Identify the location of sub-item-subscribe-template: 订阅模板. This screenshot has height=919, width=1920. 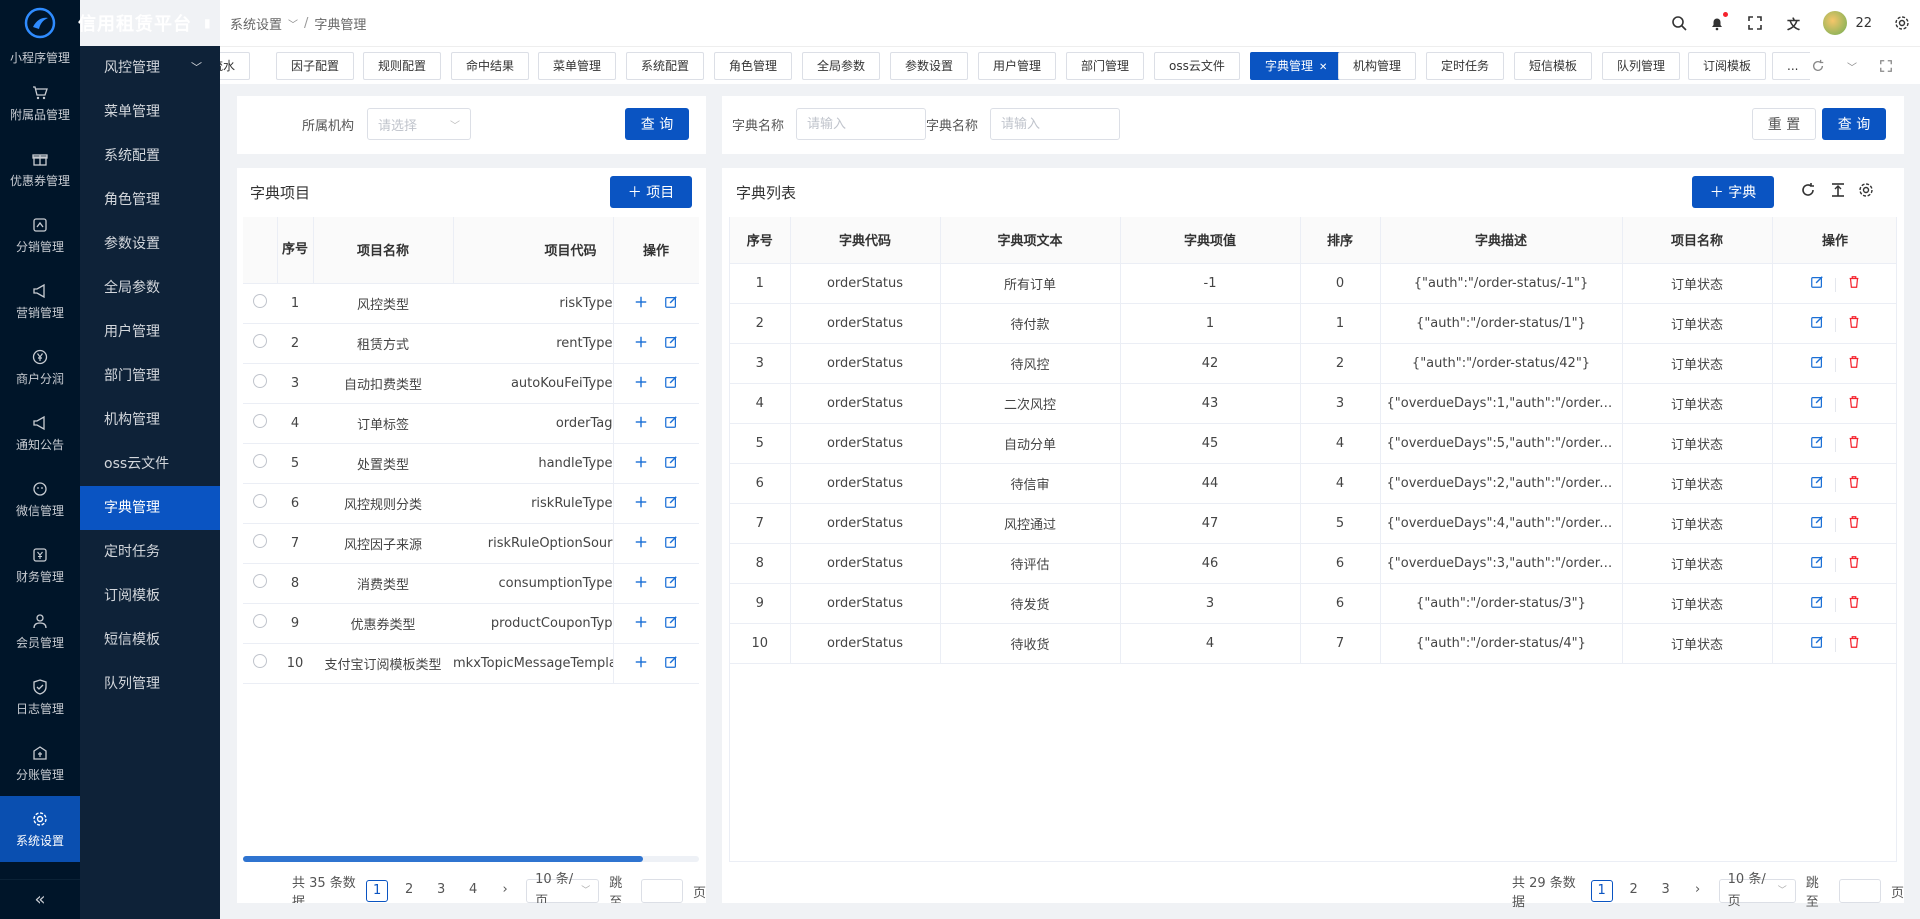
(150, 596).